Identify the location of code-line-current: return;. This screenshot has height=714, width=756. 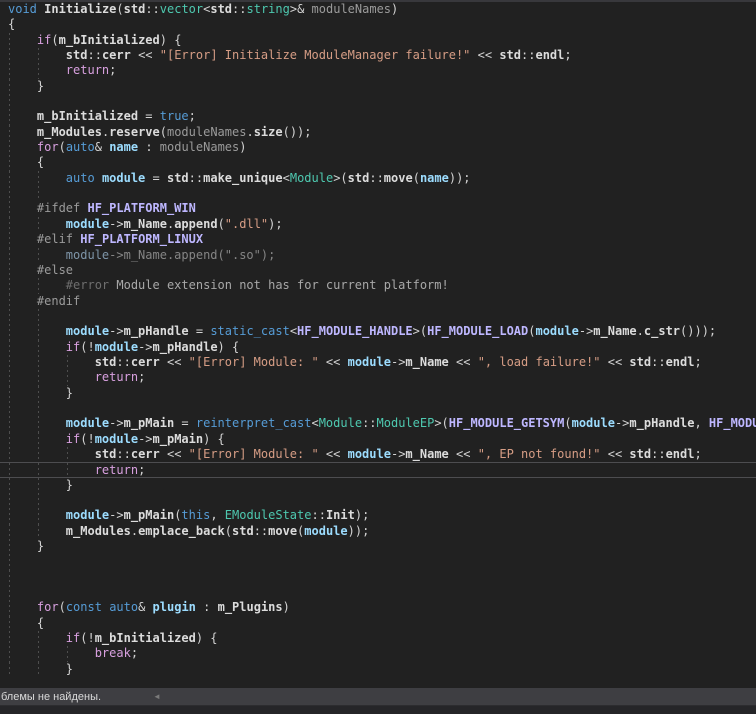
(378, 470).